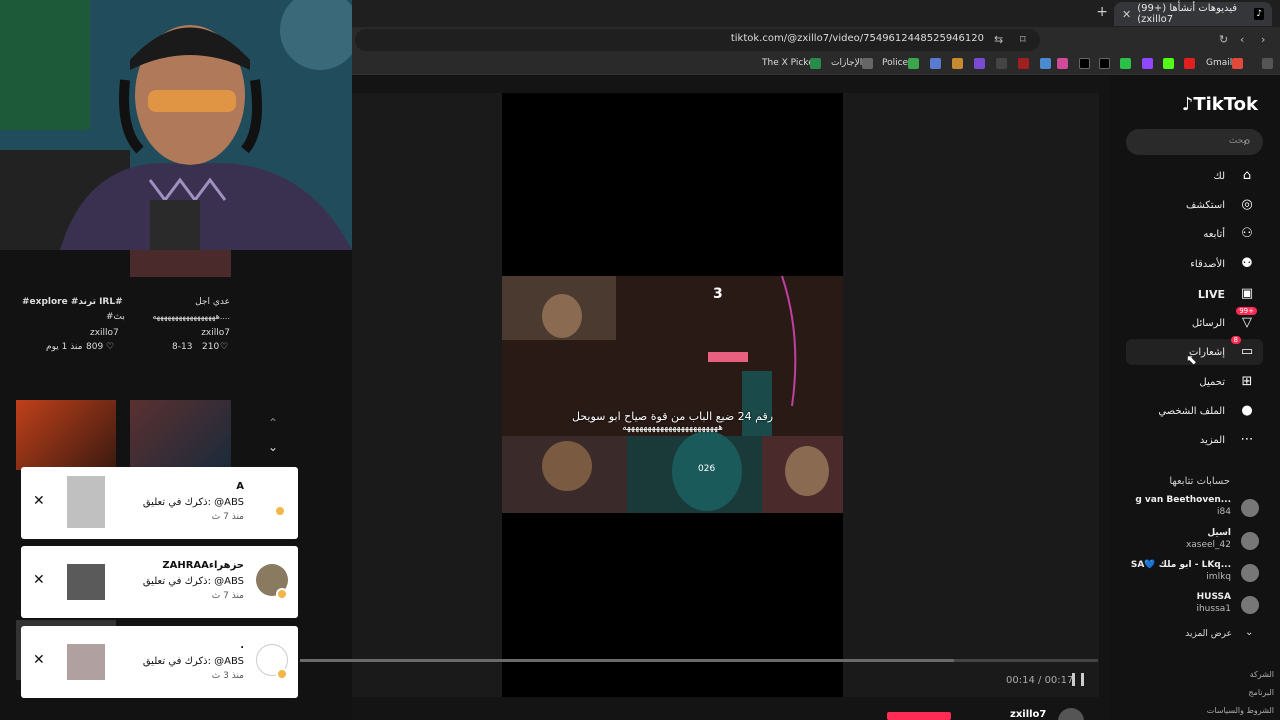 Image resolution: width=1280 pixels, height=720 pixels. I want to click on nav-friends: الأصدقاء ⚉, so click(1194, 264).